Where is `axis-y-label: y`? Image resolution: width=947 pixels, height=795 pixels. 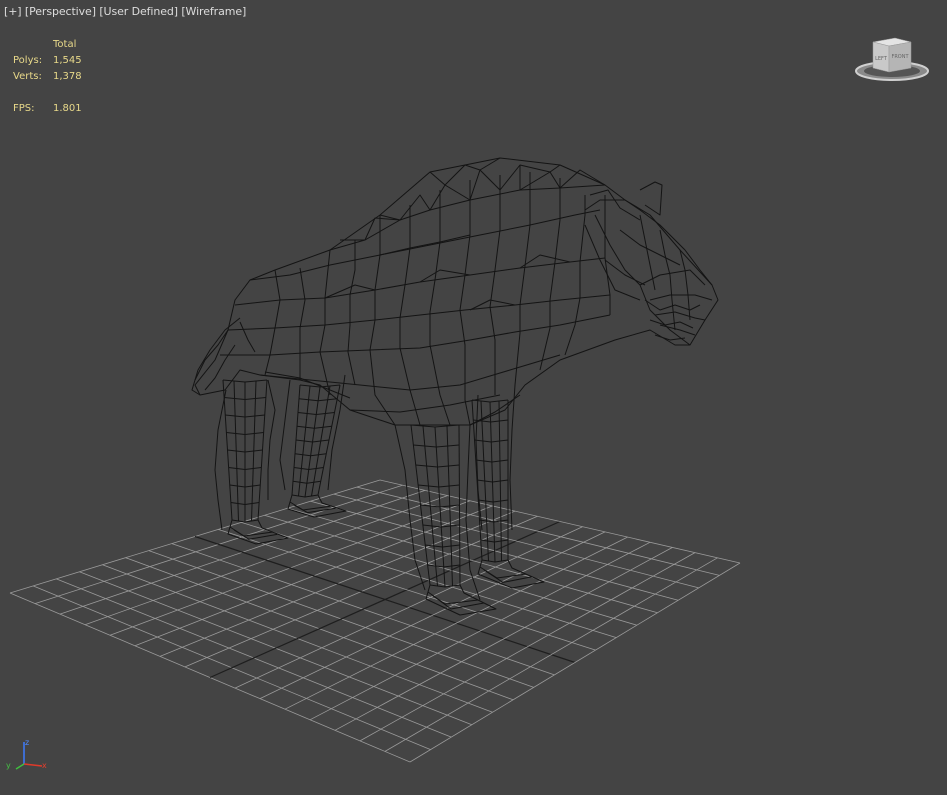 axis-y-label: y is located at coordinates (8, 765).